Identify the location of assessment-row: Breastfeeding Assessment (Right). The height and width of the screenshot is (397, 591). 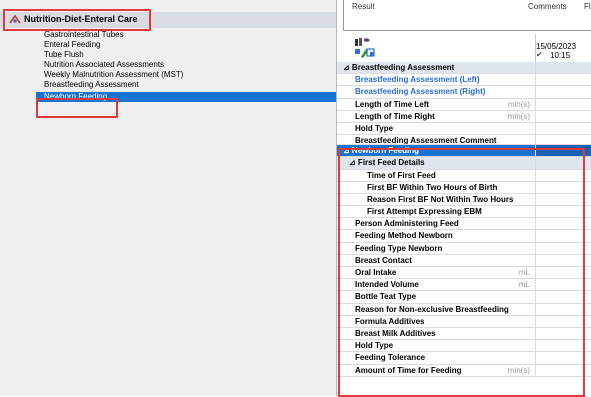
(464, 92).